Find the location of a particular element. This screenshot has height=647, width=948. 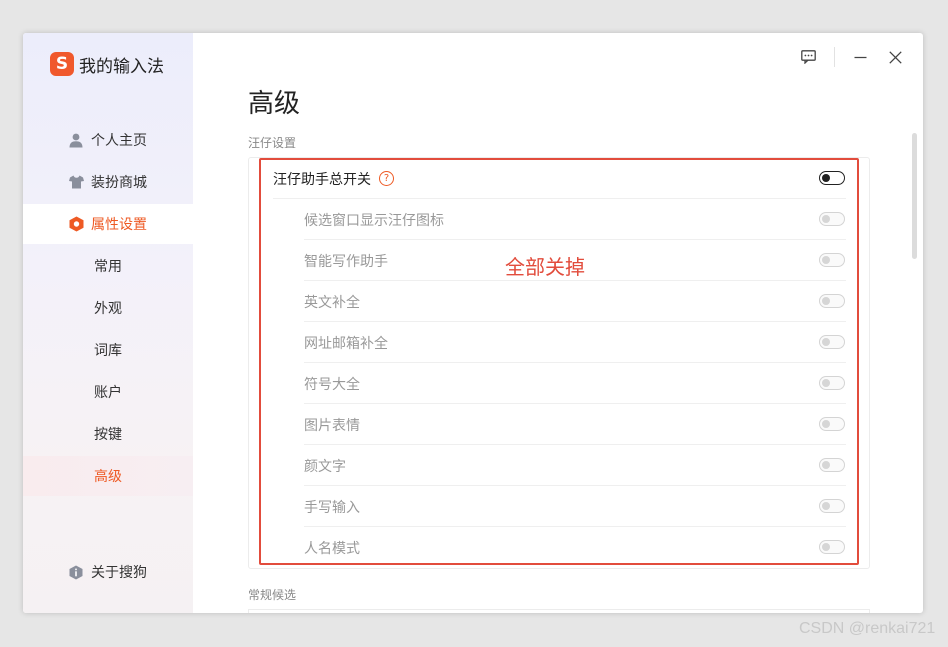

titlebar-divider is located at coordinates (834, 57).